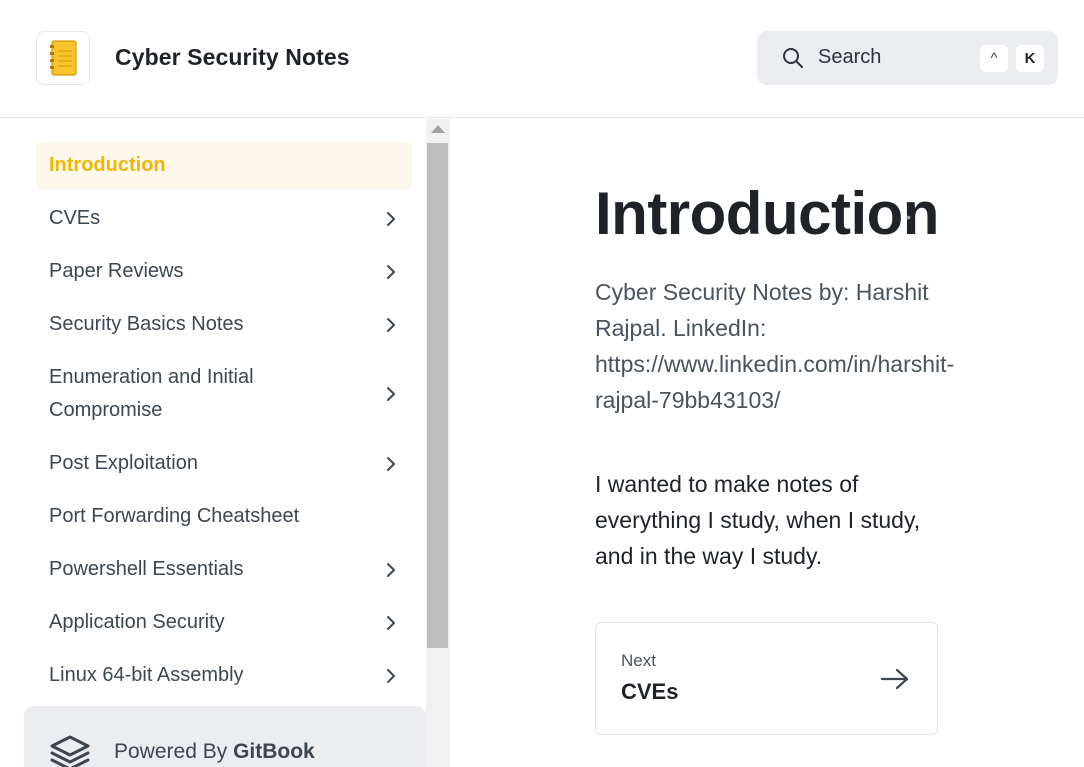  I want to click on search-icon, so click(793, 58).